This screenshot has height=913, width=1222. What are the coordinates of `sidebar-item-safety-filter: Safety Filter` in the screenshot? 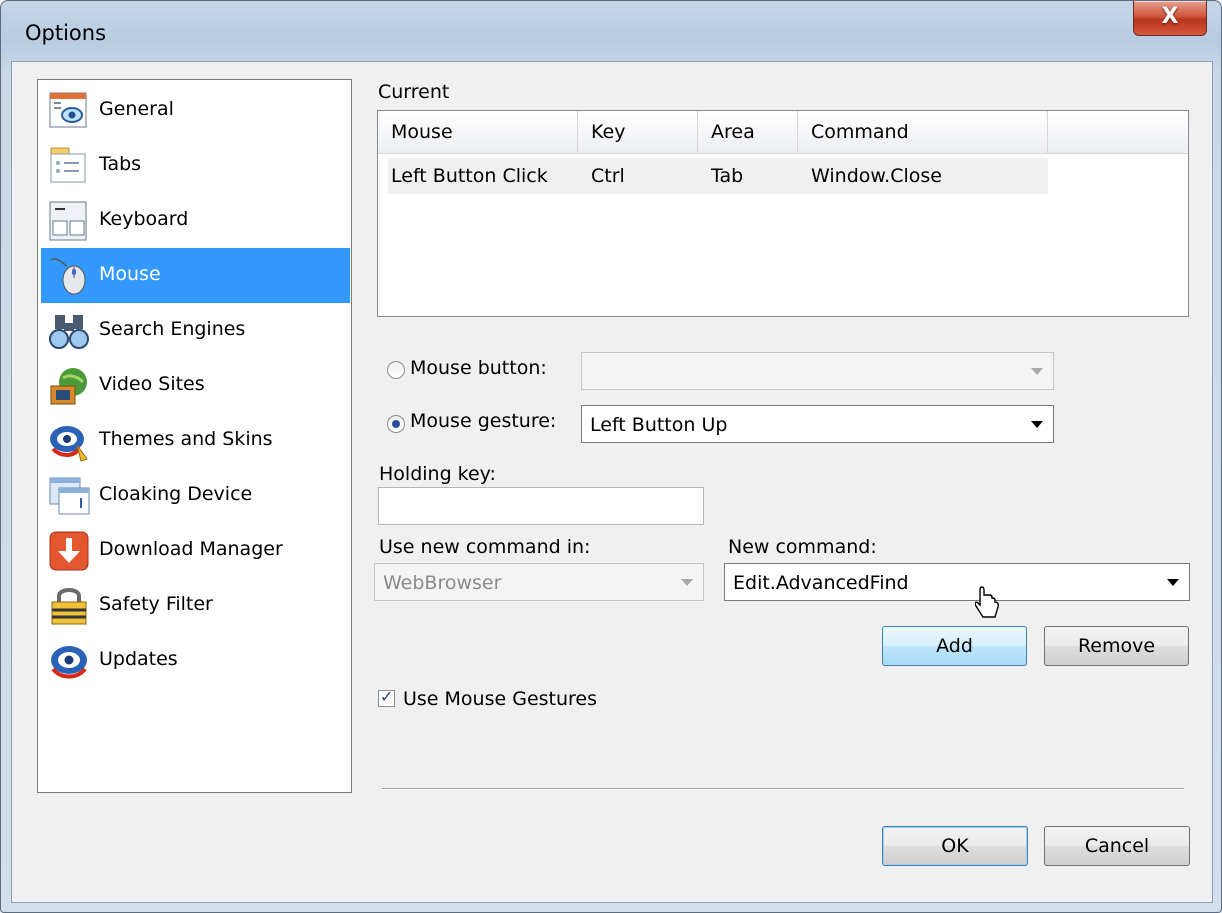 It's located at (195, 605).